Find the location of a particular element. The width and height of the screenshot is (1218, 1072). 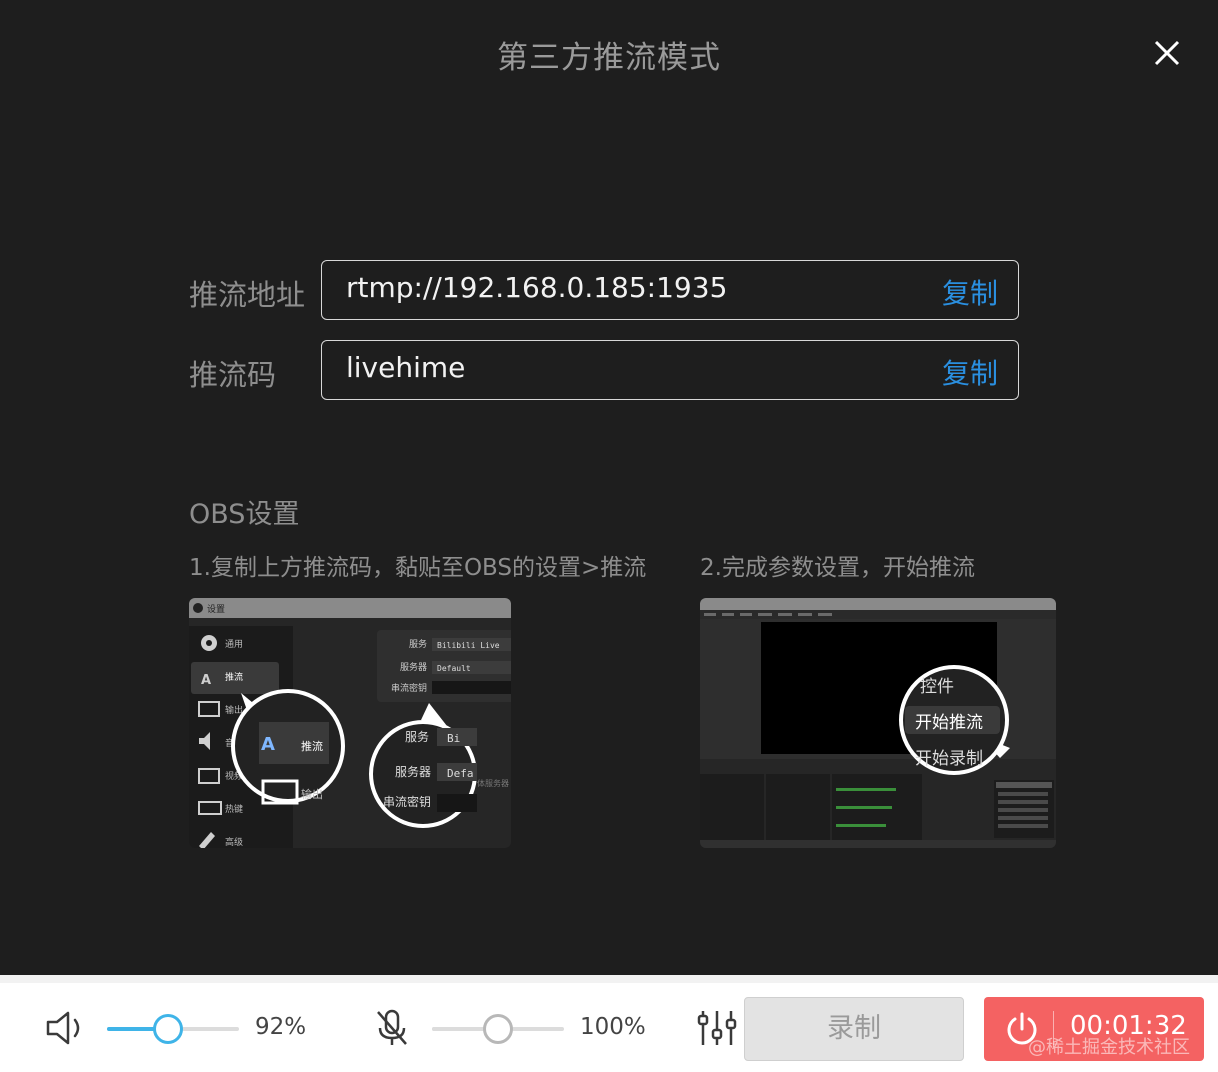

dialog-title: 第三方推流模式 is located at coordinates (609, 58).